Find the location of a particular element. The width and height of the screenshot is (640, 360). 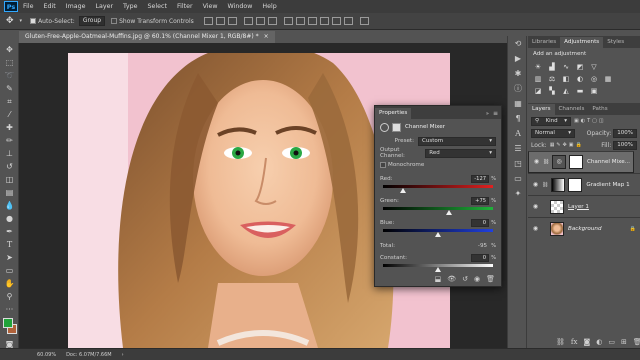

fill-input: 100% is located at coordinates (625, 145).